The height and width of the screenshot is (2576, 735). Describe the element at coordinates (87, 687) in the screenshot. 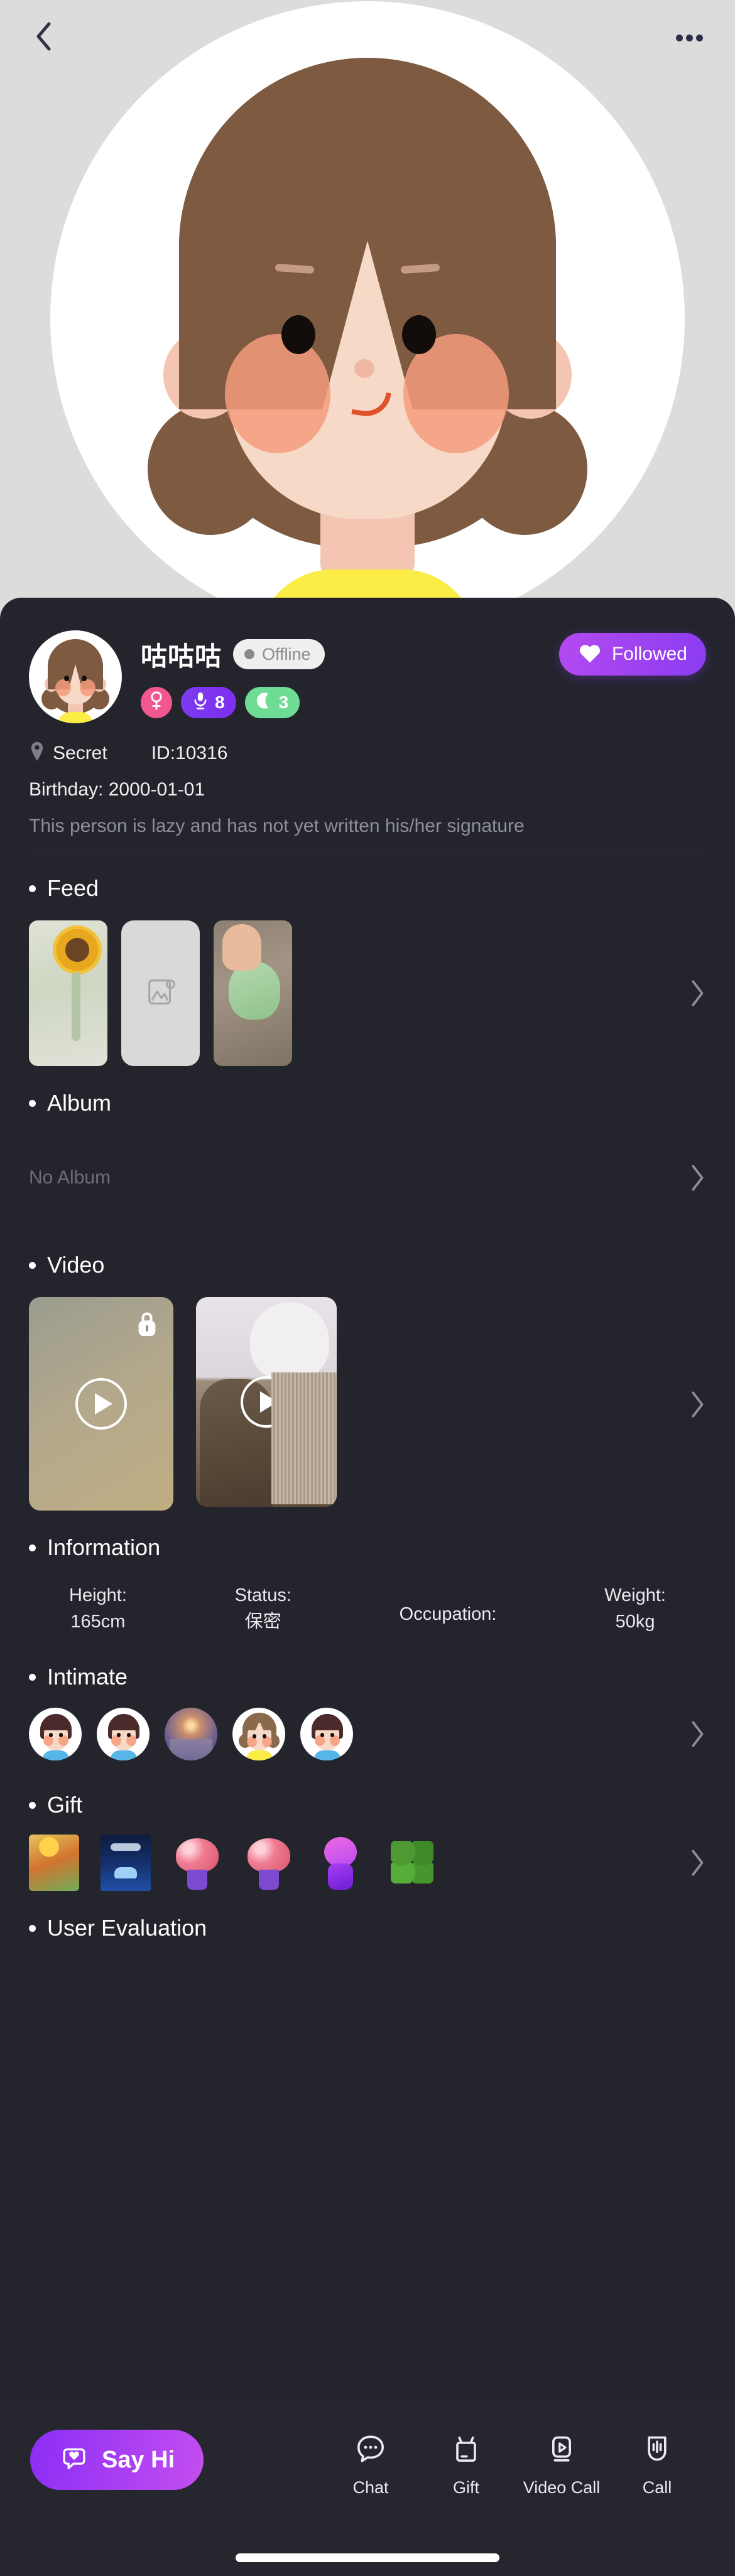

I see `mini-avatar-cheek-right` at that location.